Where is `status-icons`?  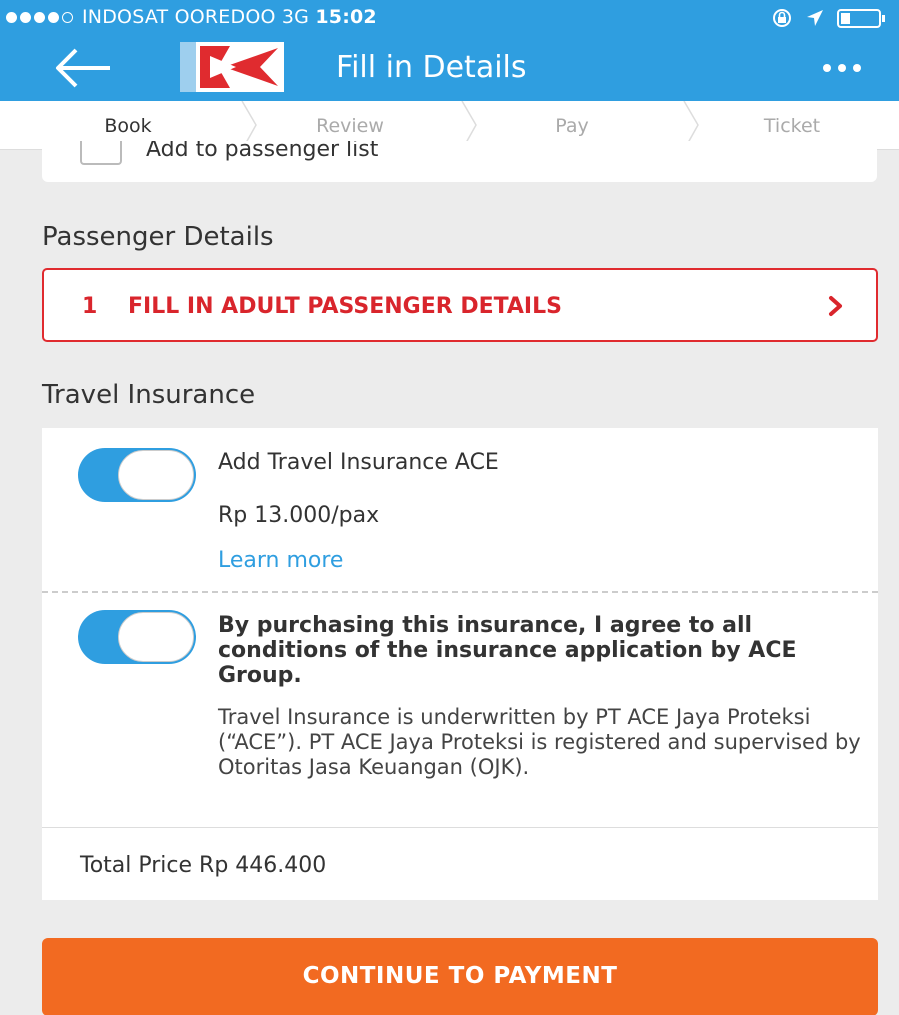
status-icons is located at coordinates (828, 18).